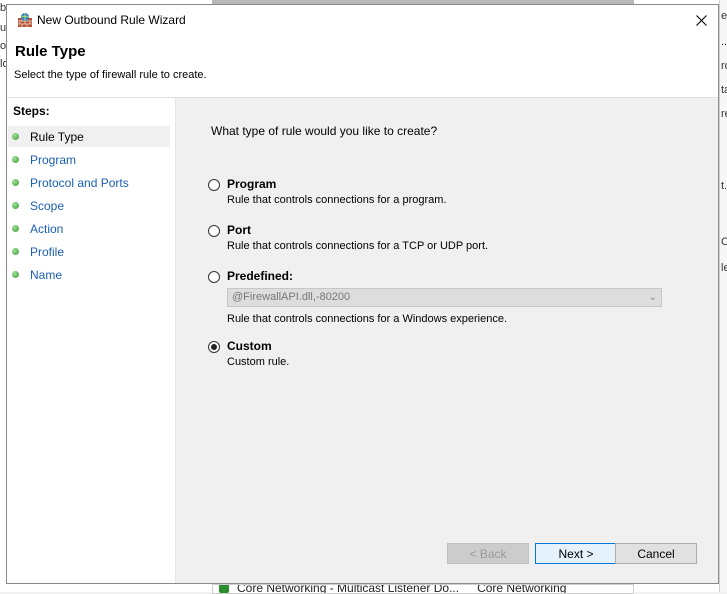  I want to click on option-description: Custom rule., so click(258, 362).